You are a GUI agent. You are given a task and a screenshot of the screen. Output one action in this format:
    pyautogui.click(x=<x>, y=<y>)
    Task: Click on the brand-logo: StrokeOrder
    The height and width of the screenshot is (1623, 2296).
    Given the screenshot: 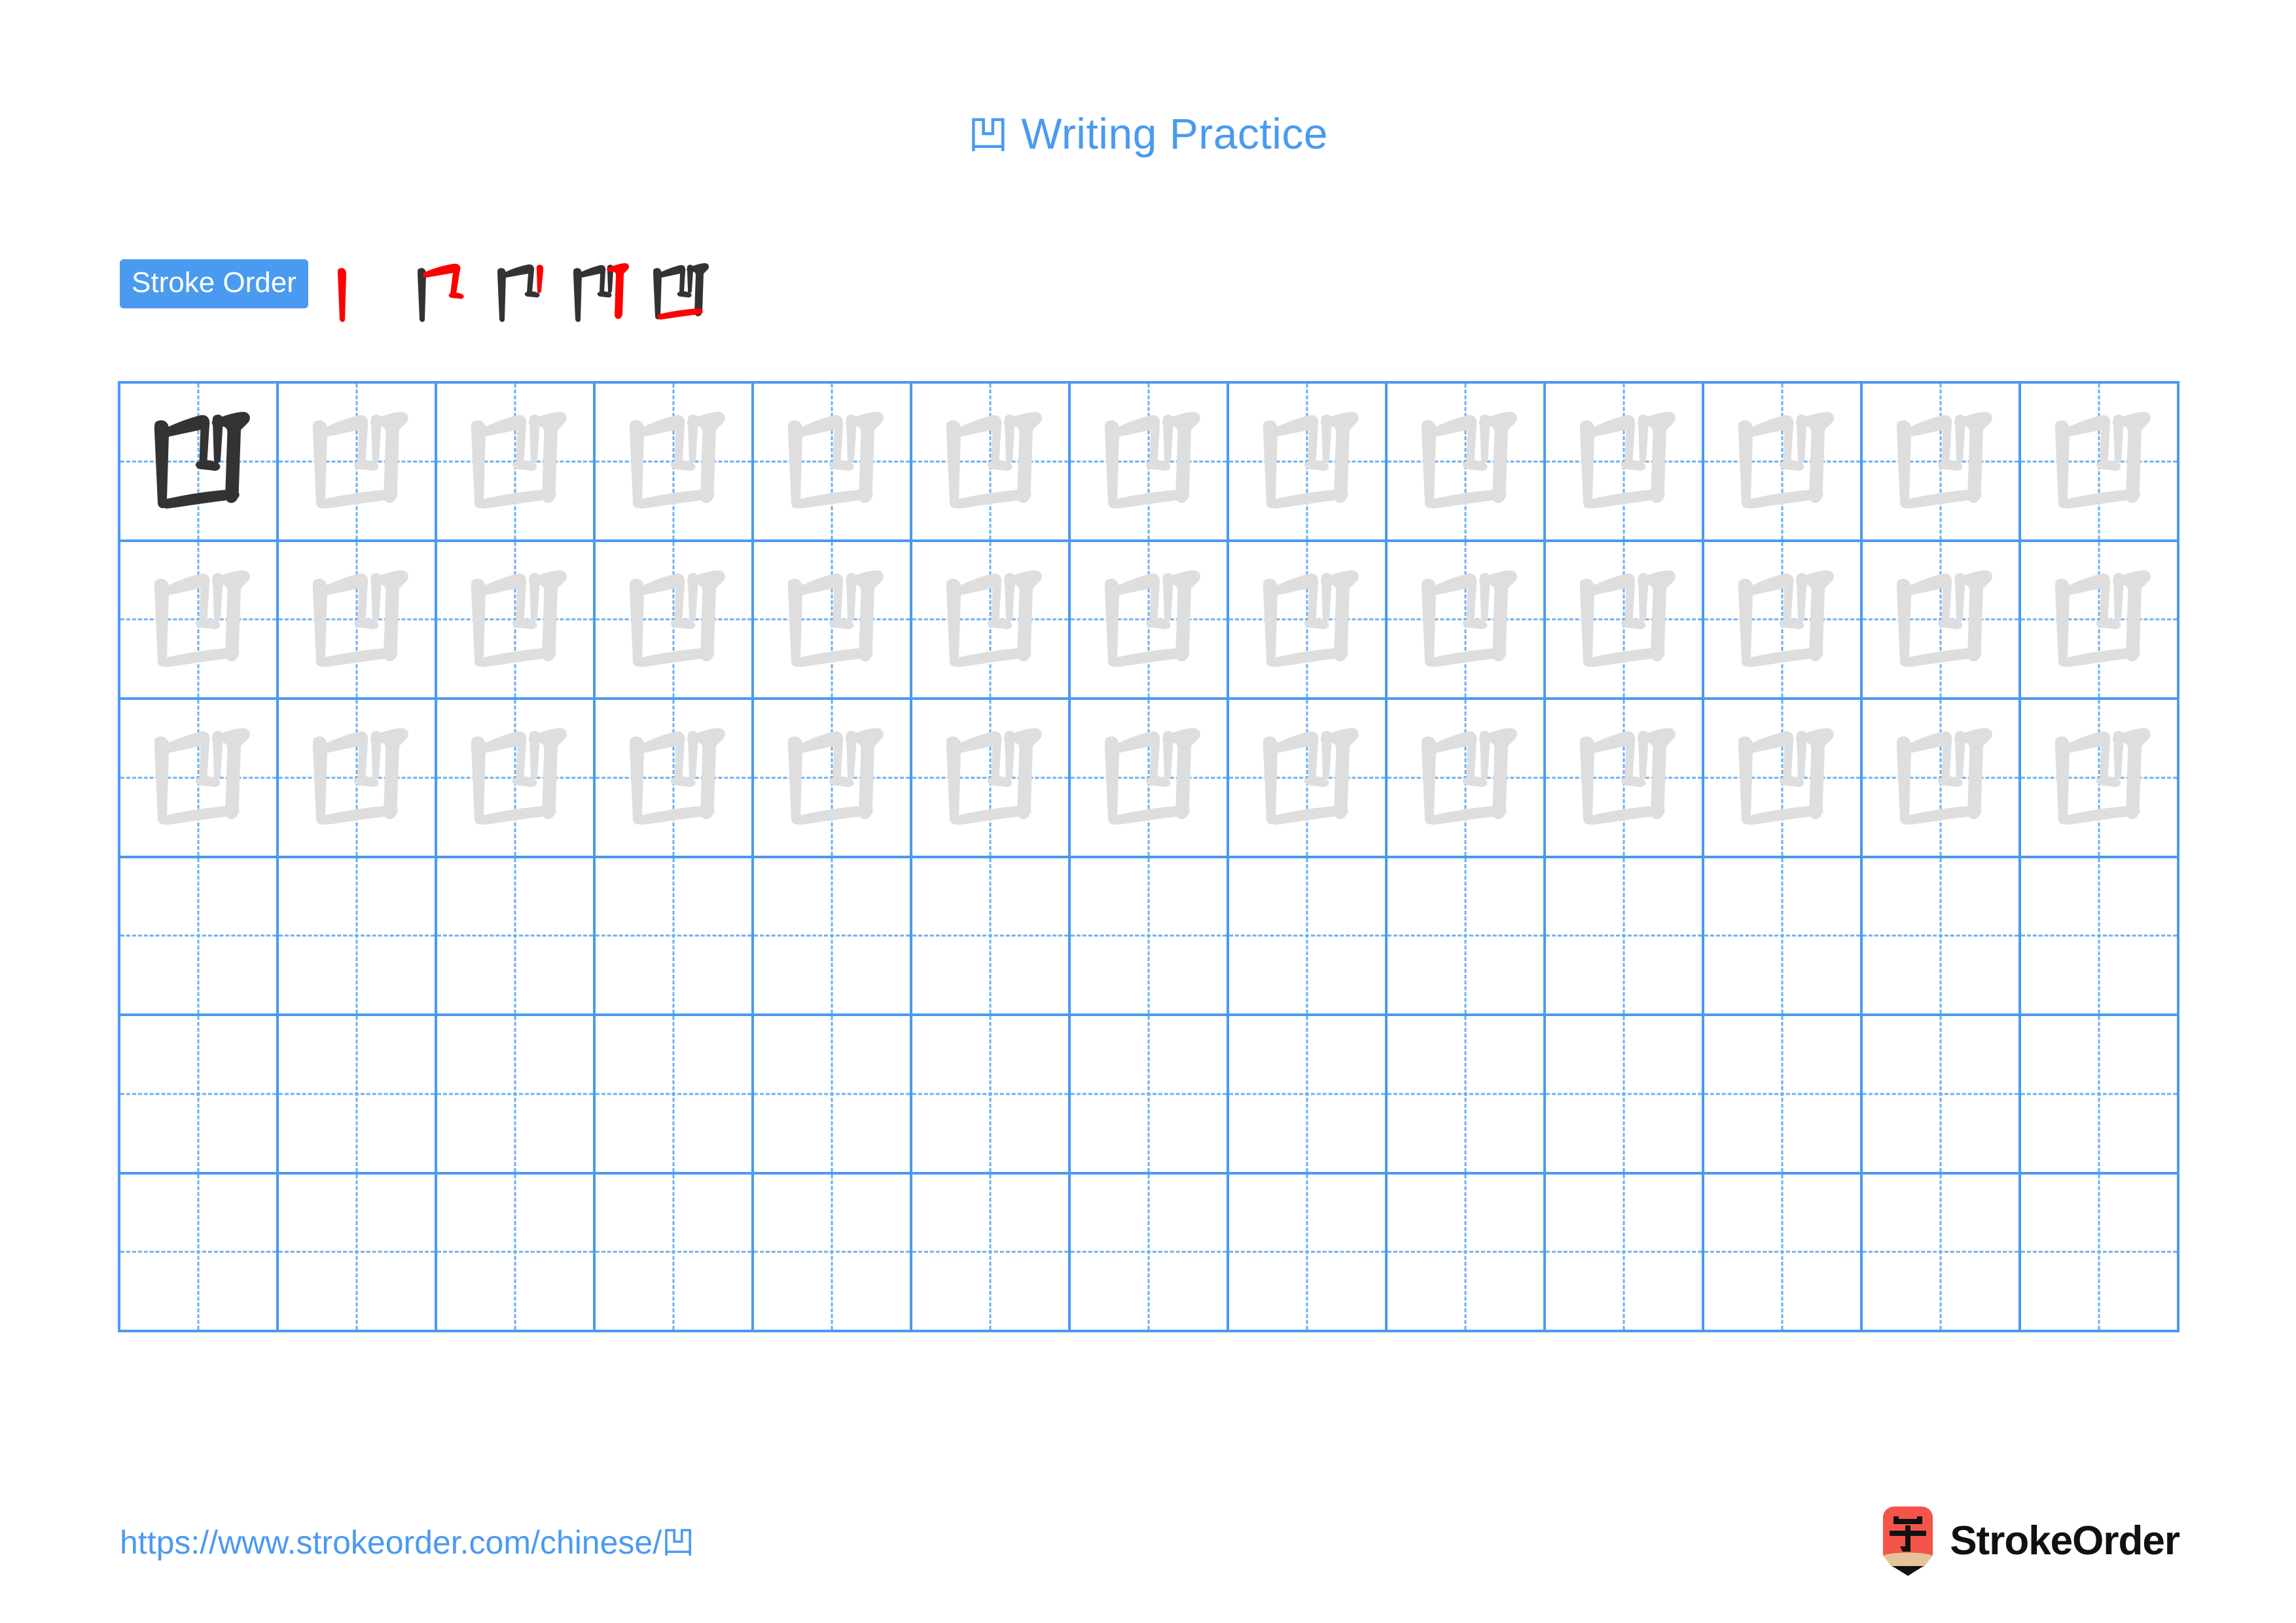 What is the action you would take?
    pyautogui.click(x=2030, y=1541)
    